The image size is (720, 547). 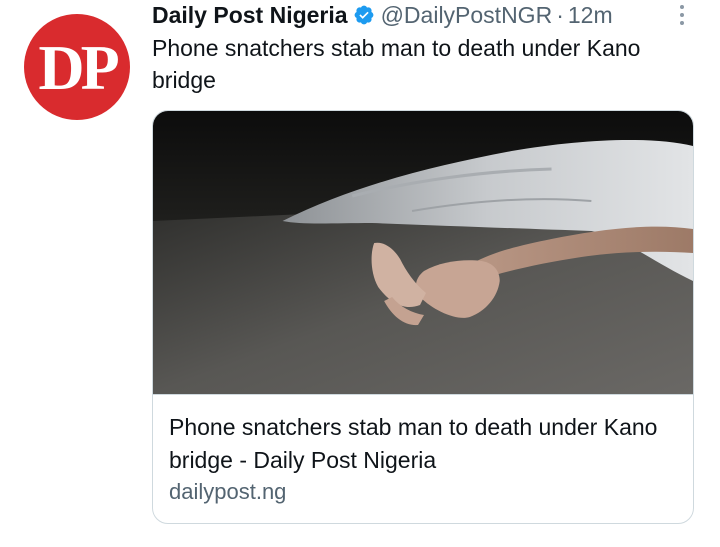 What do you see at coordinates (228, 491) in the screenshot?
I see `card-domain: dailypost.ng` at bounding box center [228, 491].